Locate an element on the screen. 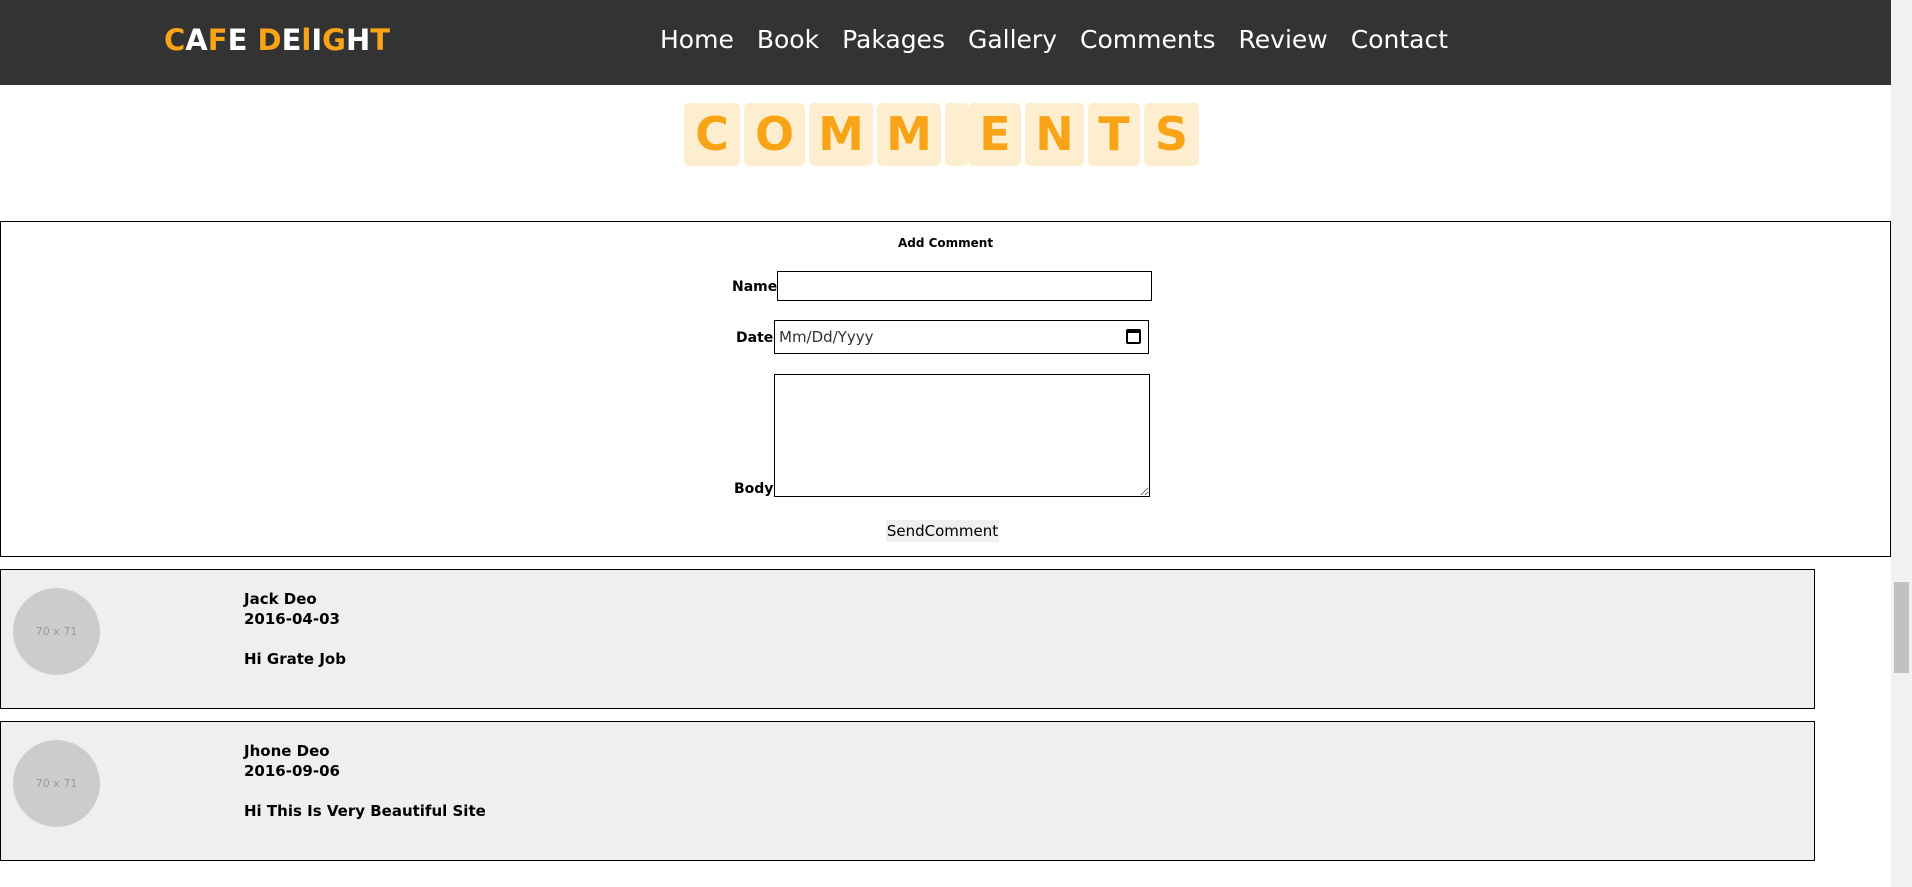  logo-letter: T is located at coordinates (380, 40).